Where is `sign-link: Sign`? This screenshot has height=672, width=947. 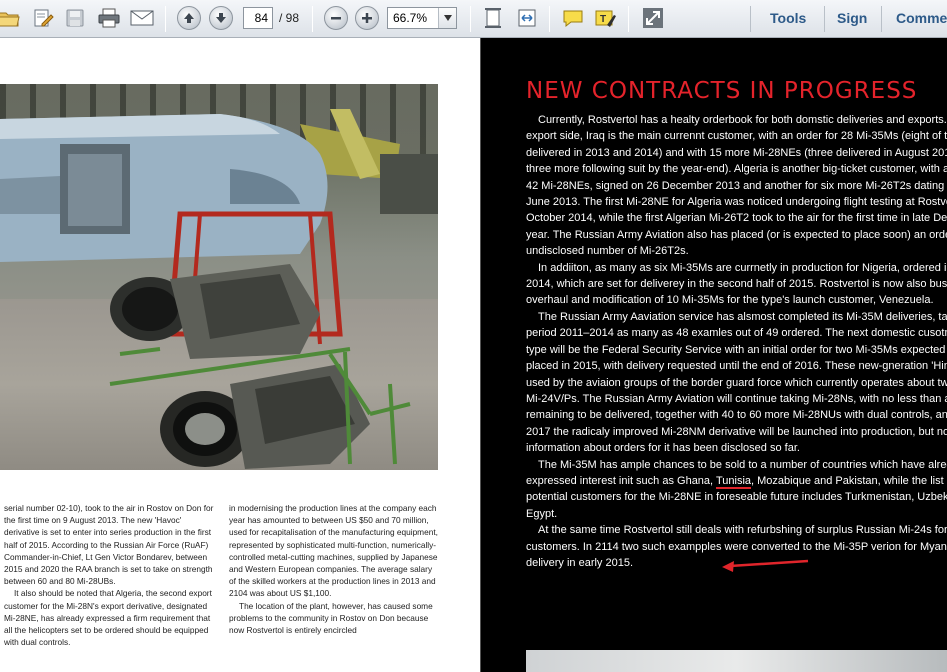
sign-link: Sign is located at coordinates (852, 18).